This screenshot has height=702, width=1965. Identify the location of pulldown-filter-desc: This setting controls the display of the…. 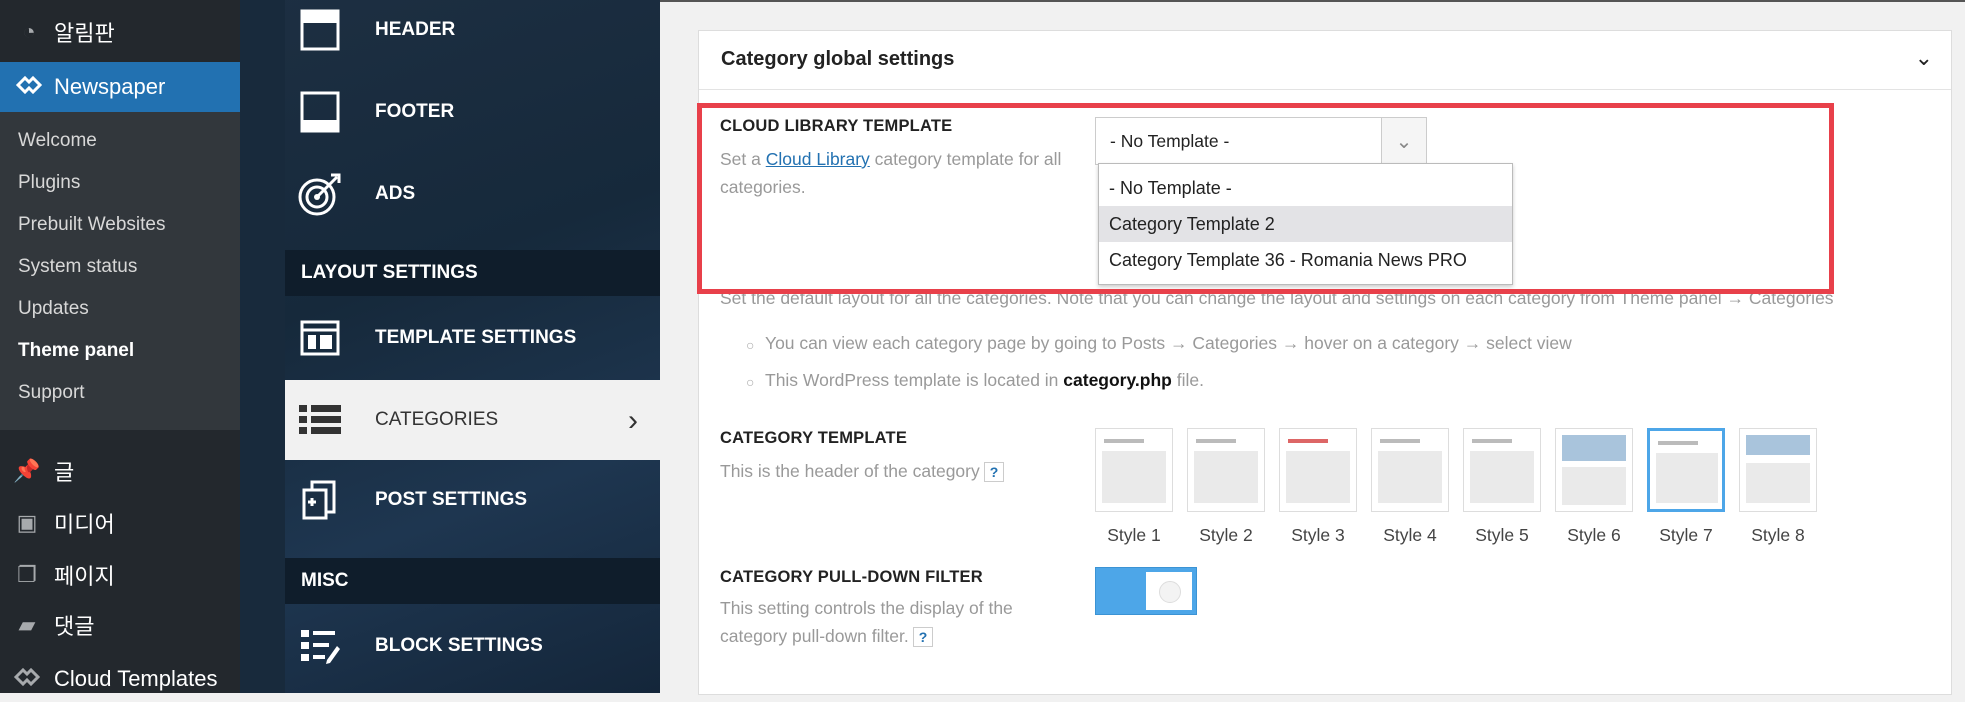
(866, 622).